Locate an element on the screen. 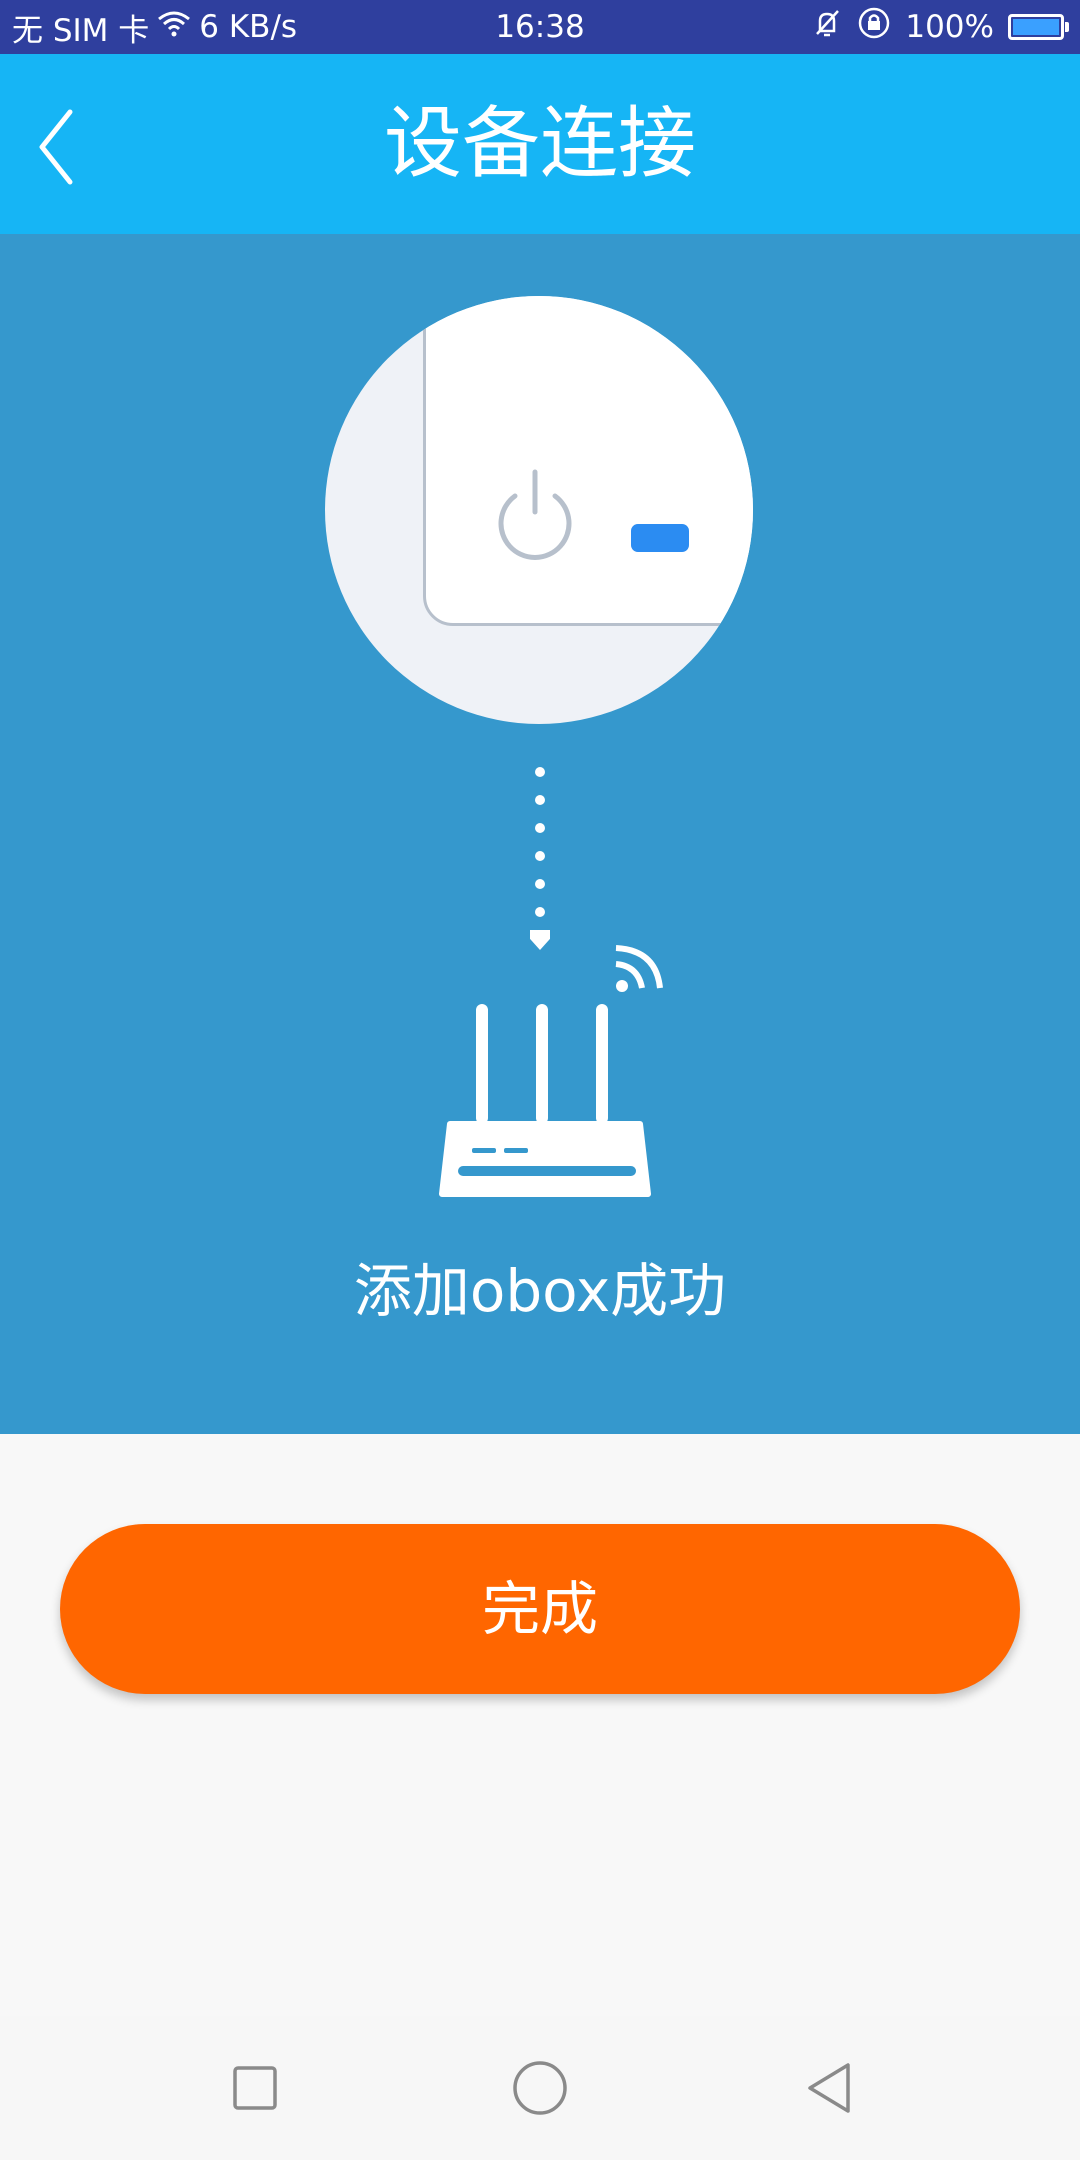  circle-icon is located at coordinates (540, 2088).